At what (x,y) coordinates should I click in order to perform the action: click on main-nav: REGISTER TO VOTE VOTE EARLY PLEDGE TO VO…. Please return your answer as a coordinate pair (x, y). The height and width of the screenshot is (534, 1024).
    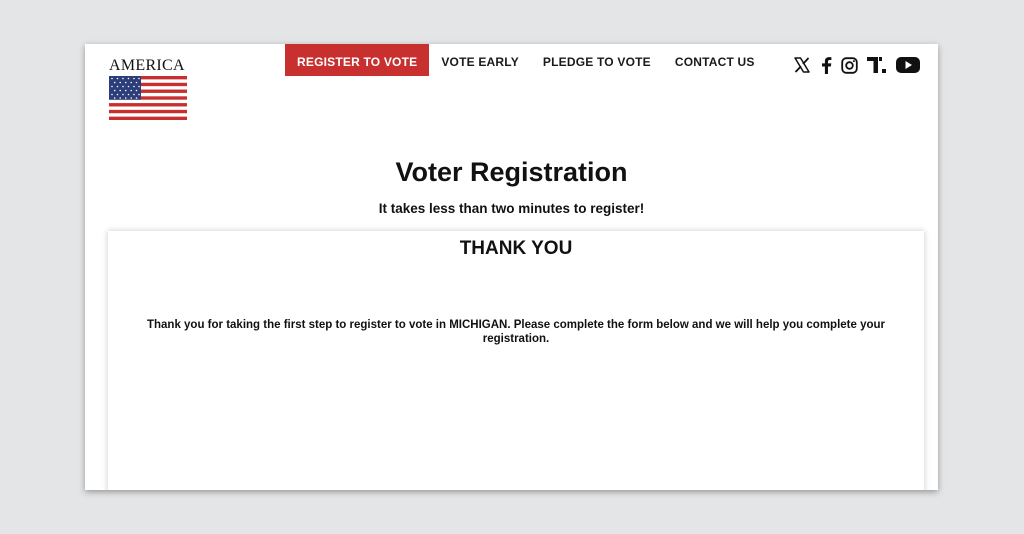
    Looking at the image, I should click on (526, 60).